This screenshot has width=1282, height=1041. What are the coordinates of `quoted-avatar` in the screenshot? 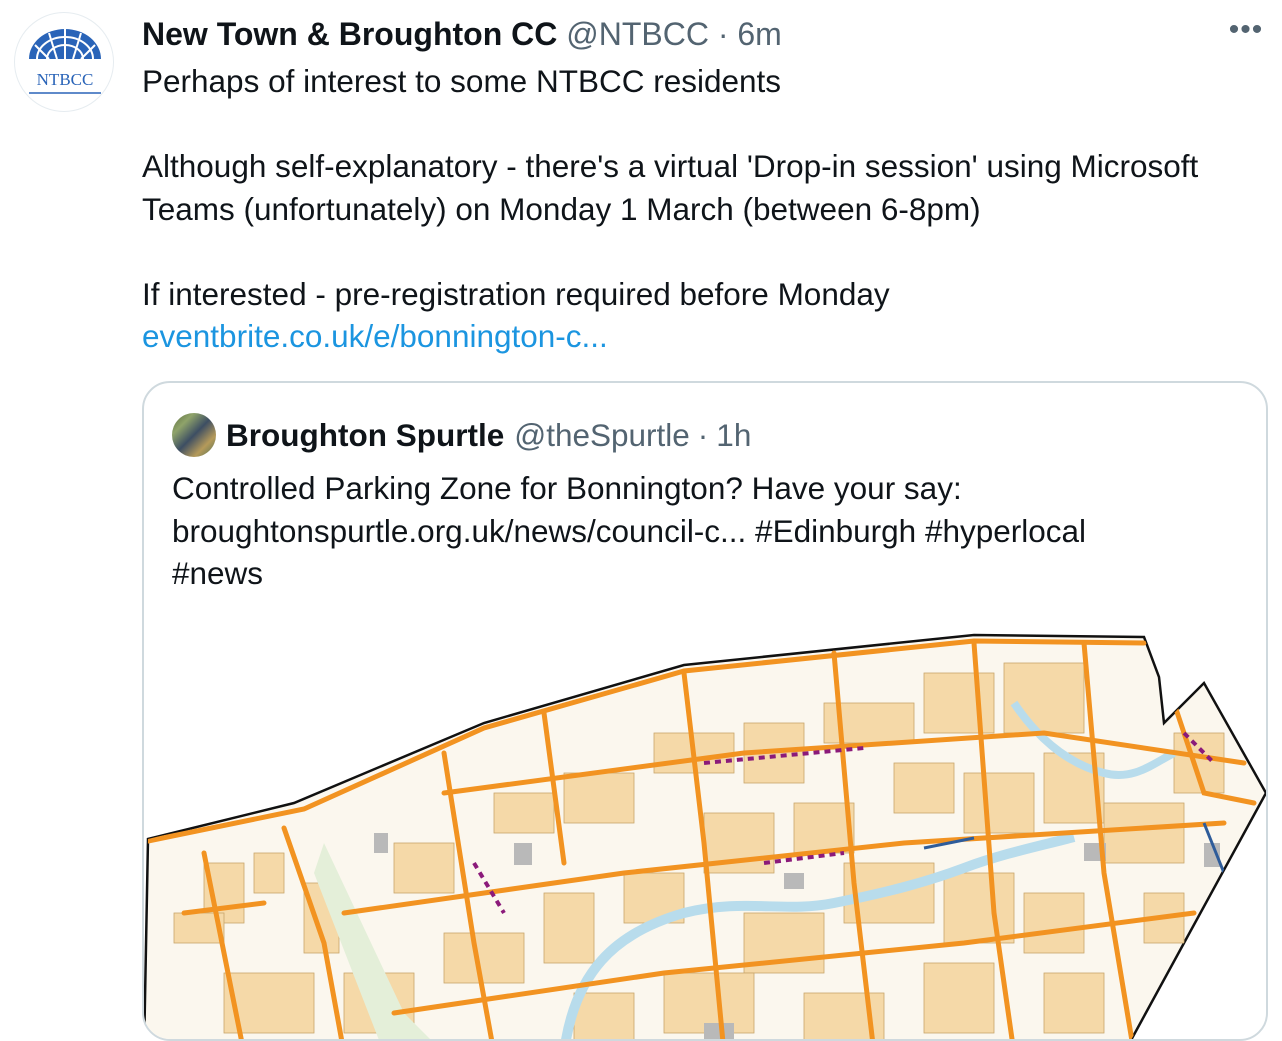 It's located at (194, 435).